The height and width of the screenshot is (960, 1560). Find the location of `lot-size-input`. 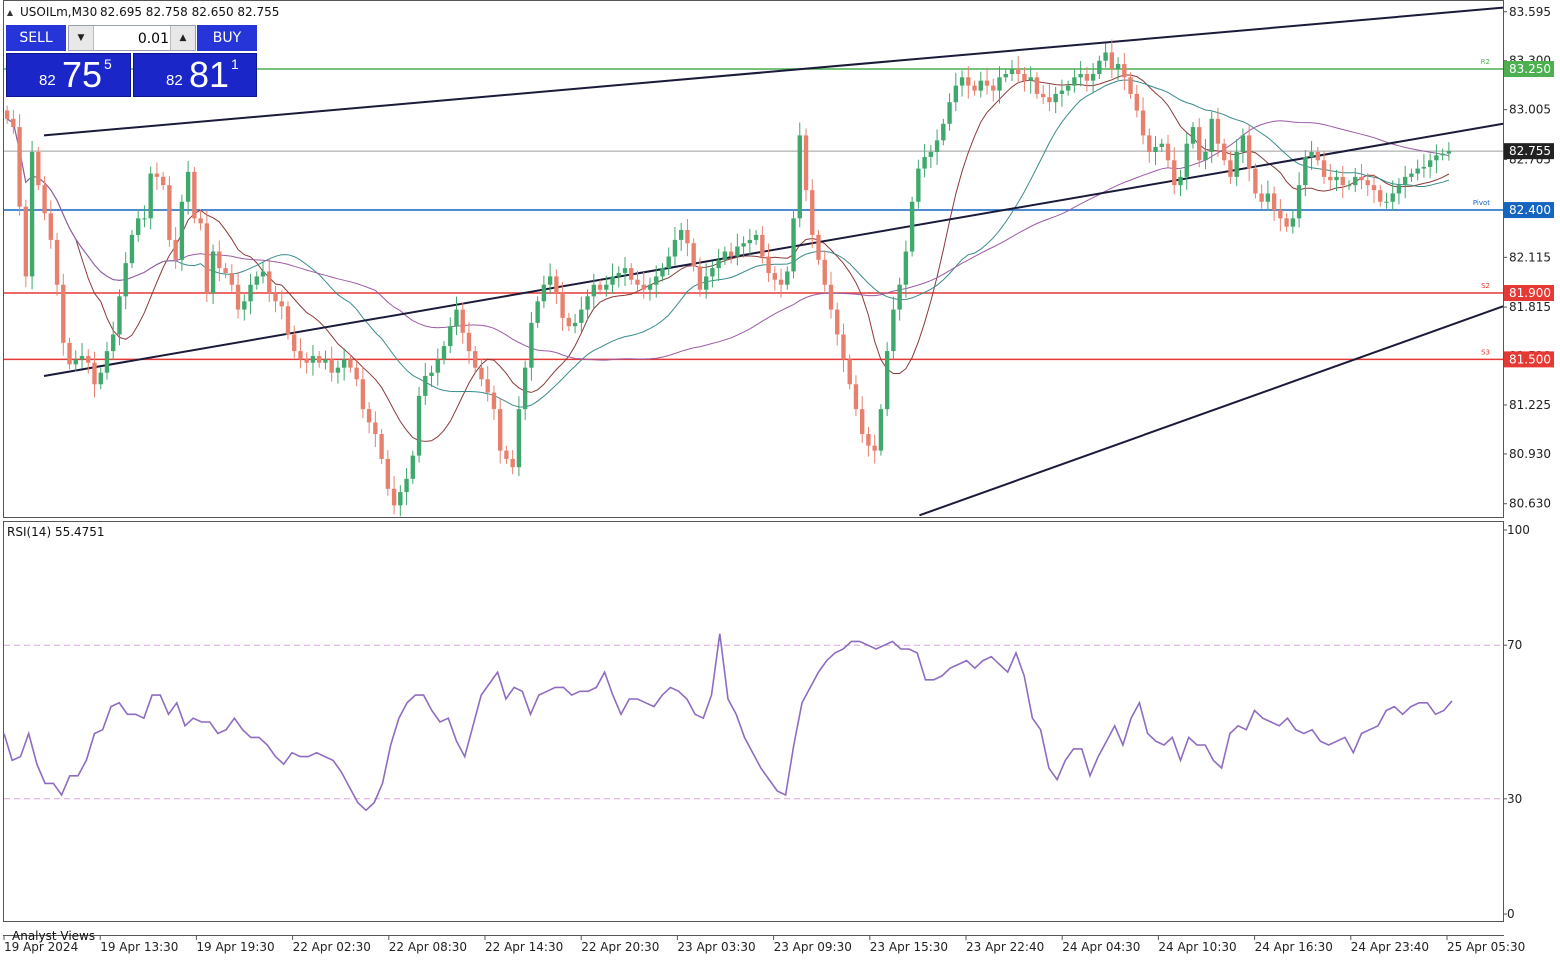

lot-size-input is located at coordinates (133, 39).